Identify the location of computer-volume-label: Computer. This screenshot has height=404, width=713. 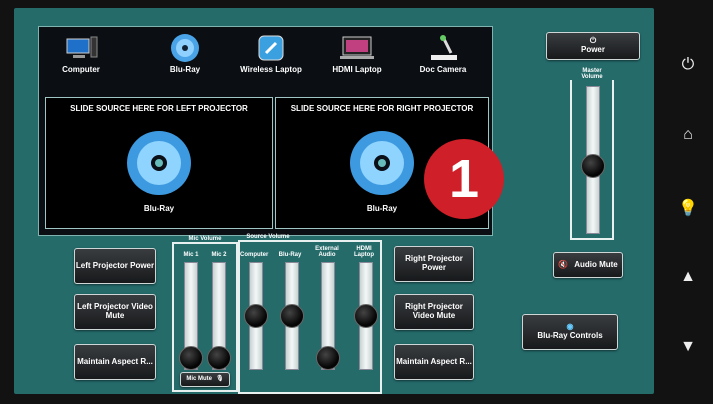
(254, 255).